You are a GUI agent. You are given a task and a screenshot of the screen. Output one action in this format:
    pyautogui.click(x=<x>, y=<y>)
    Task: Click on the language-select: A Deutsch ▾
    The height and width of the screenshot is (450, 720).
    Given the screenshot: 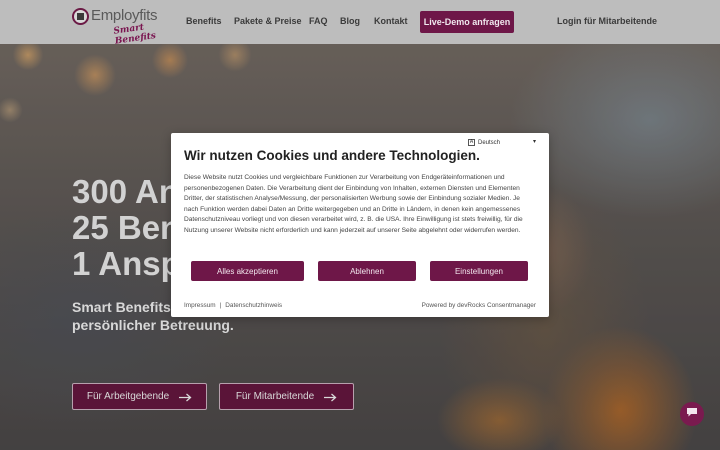 What is the action you would take?
    pyautogui.click(x=502, y=142)
    